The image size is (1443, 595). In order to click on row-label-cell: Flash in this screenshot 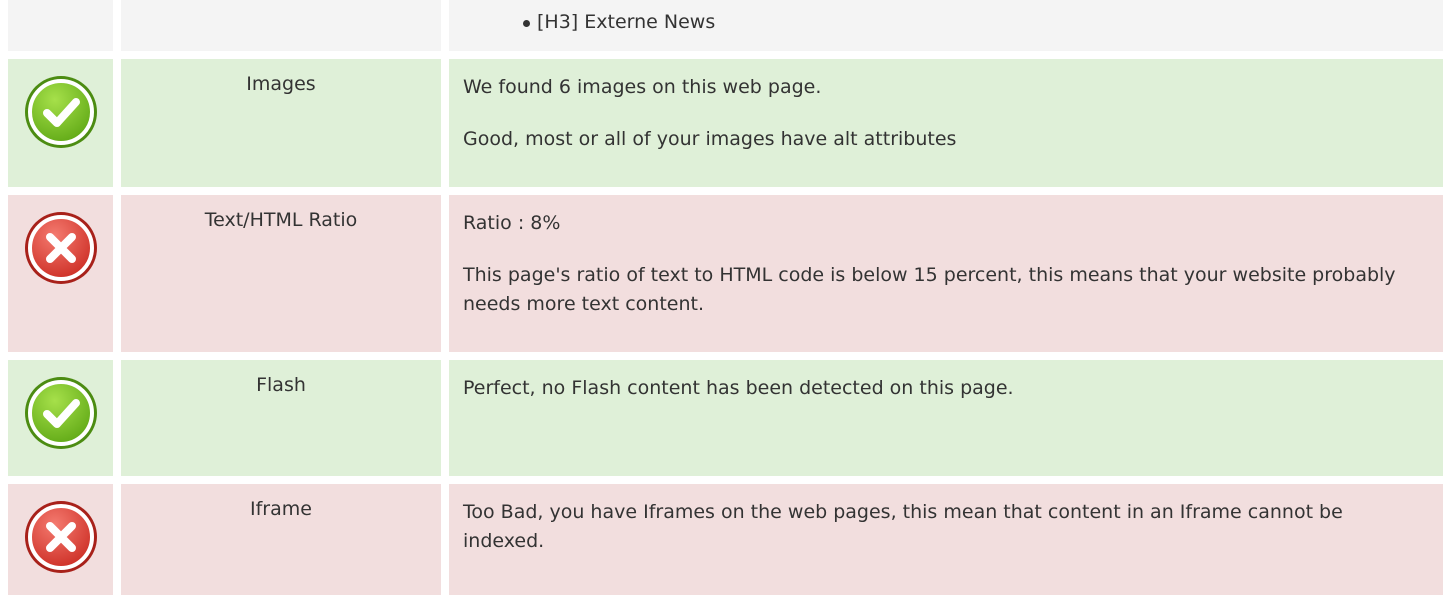, I will do `click(281, 418)`.